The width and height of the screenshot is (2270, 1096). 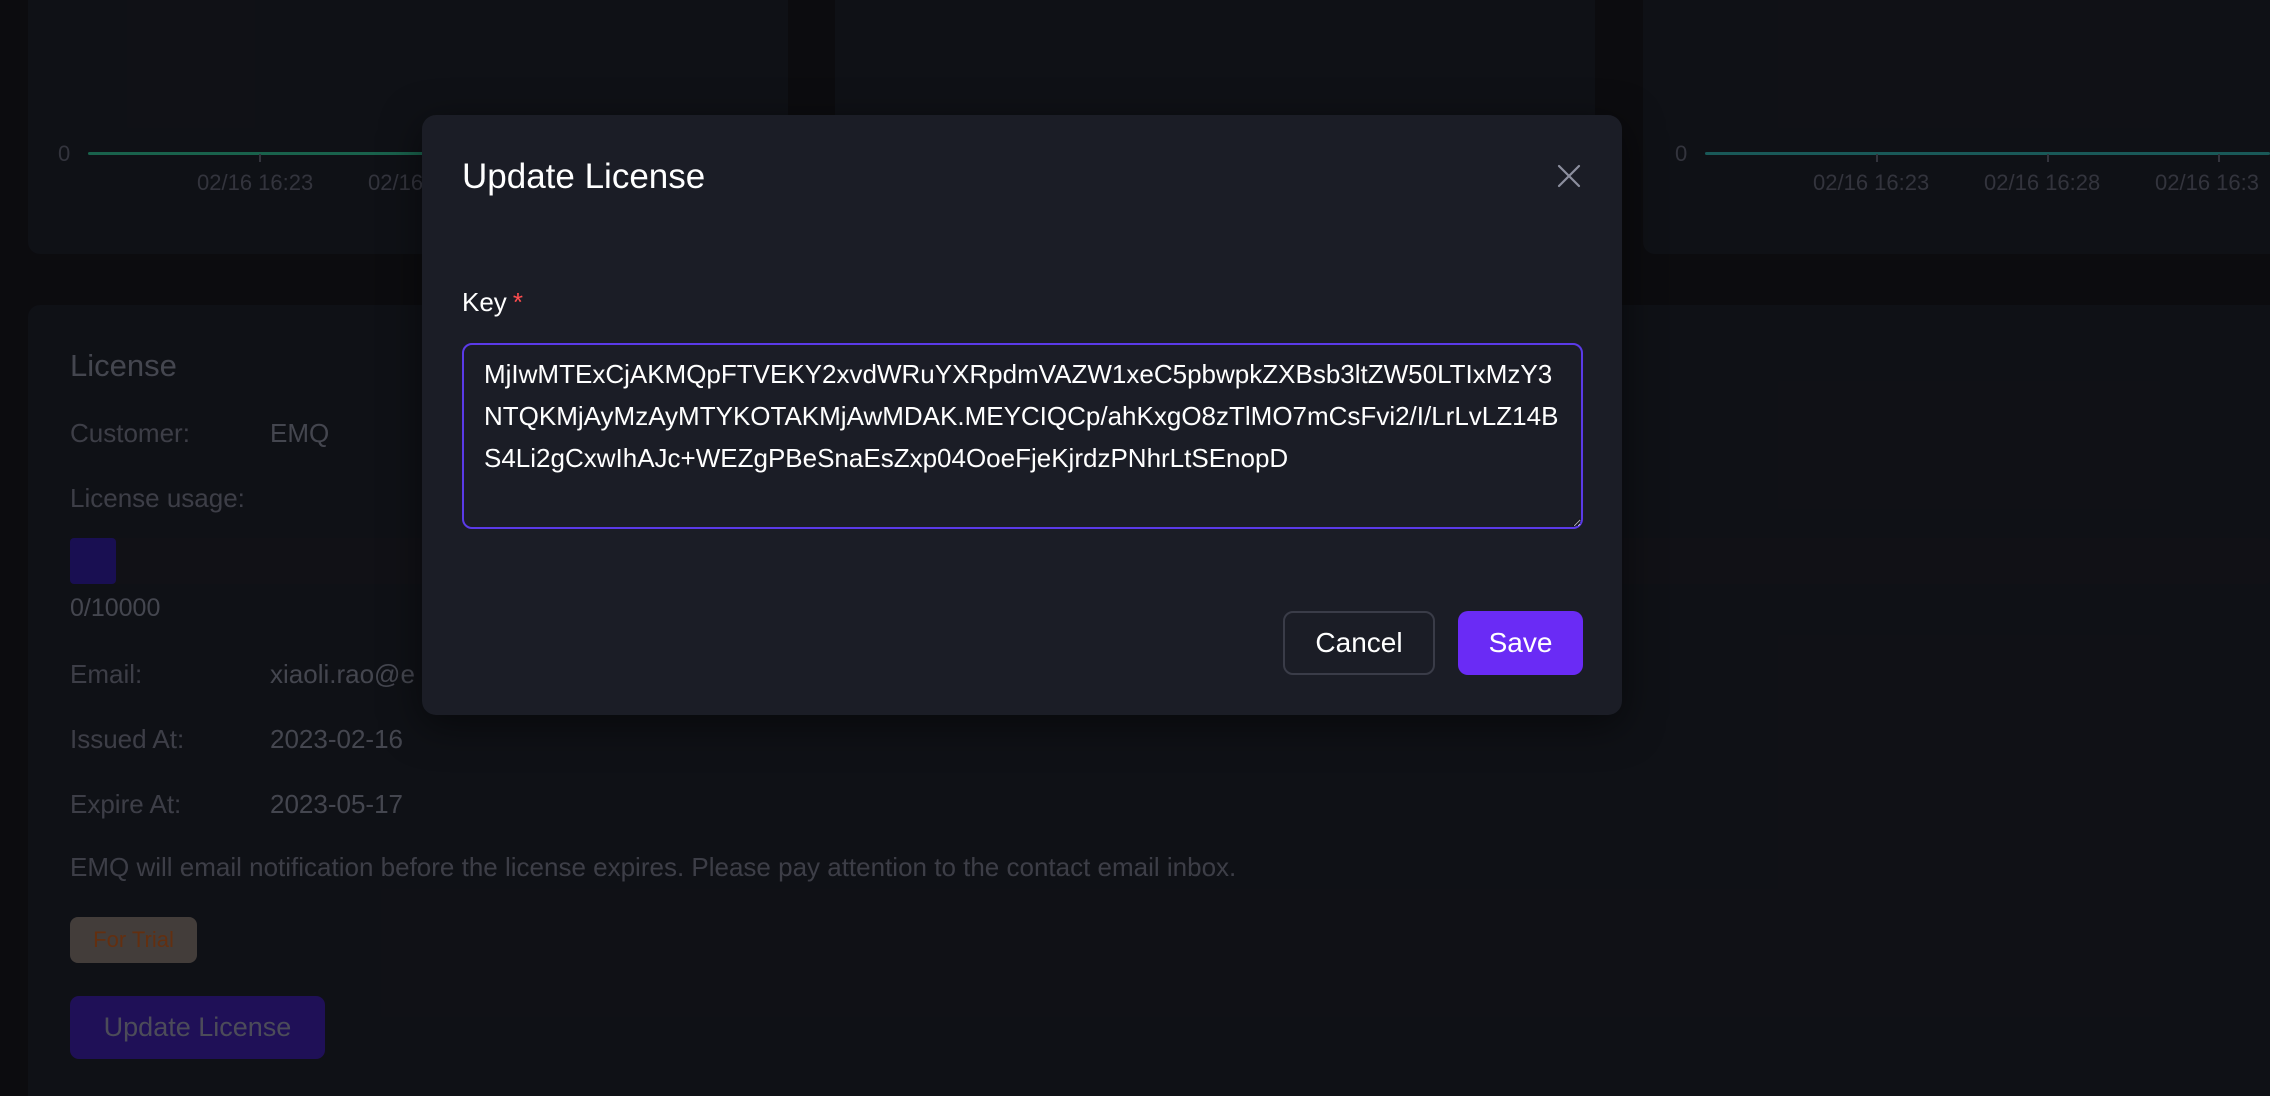 What do you see at coordinates (484, 302) in the screenshot?
I see `key-label-text: Key` at bounding box center [484, 302].